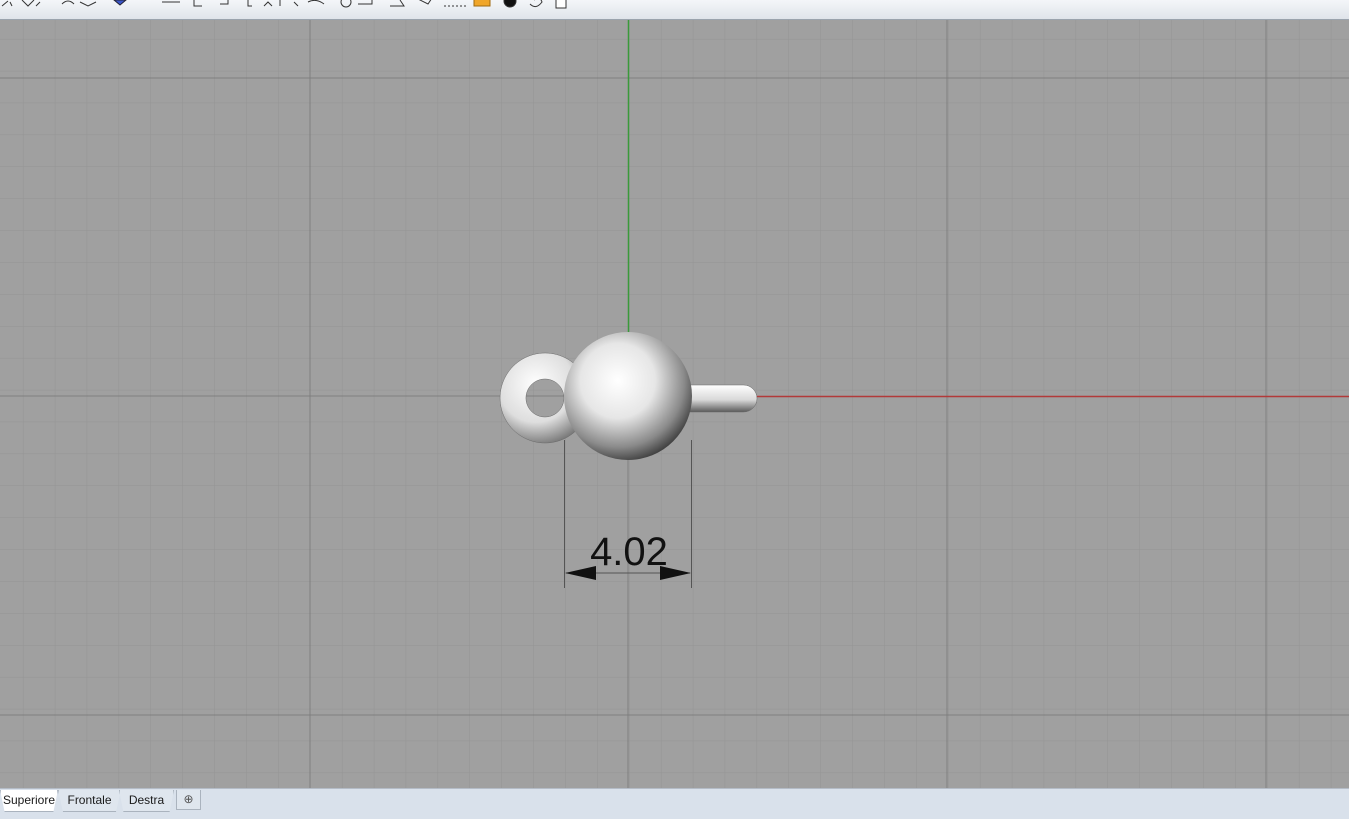 This screenshot has width=1349, height=819. What do you see at coordinates (31, 3) in the screenshot?
I see `dimension-icon` at bounding box center [31, 3].